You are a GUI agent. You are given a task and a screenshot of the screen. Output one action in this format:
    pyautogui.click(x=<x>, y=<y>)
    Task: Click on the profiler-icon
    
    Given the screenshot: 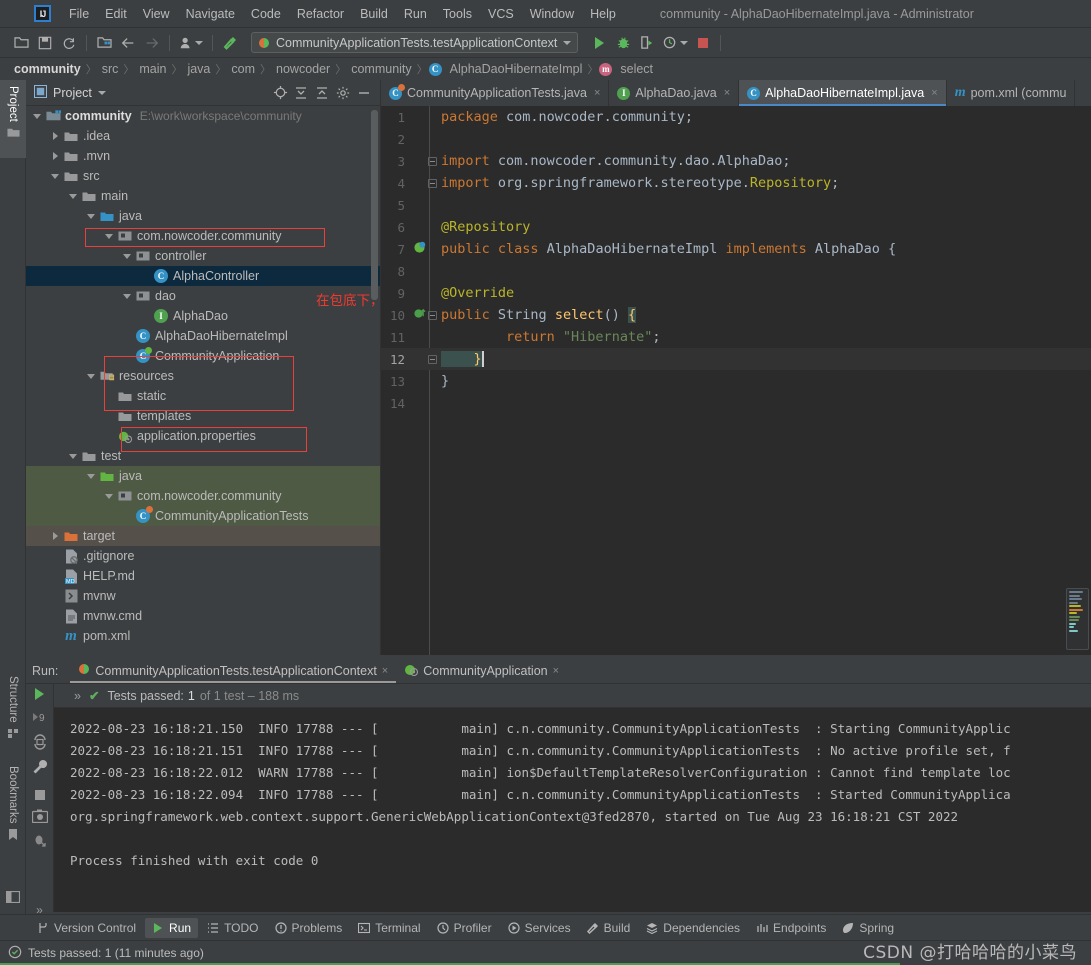 What is the action you would take?
    pyautogui.click(x=675, y=43)
    